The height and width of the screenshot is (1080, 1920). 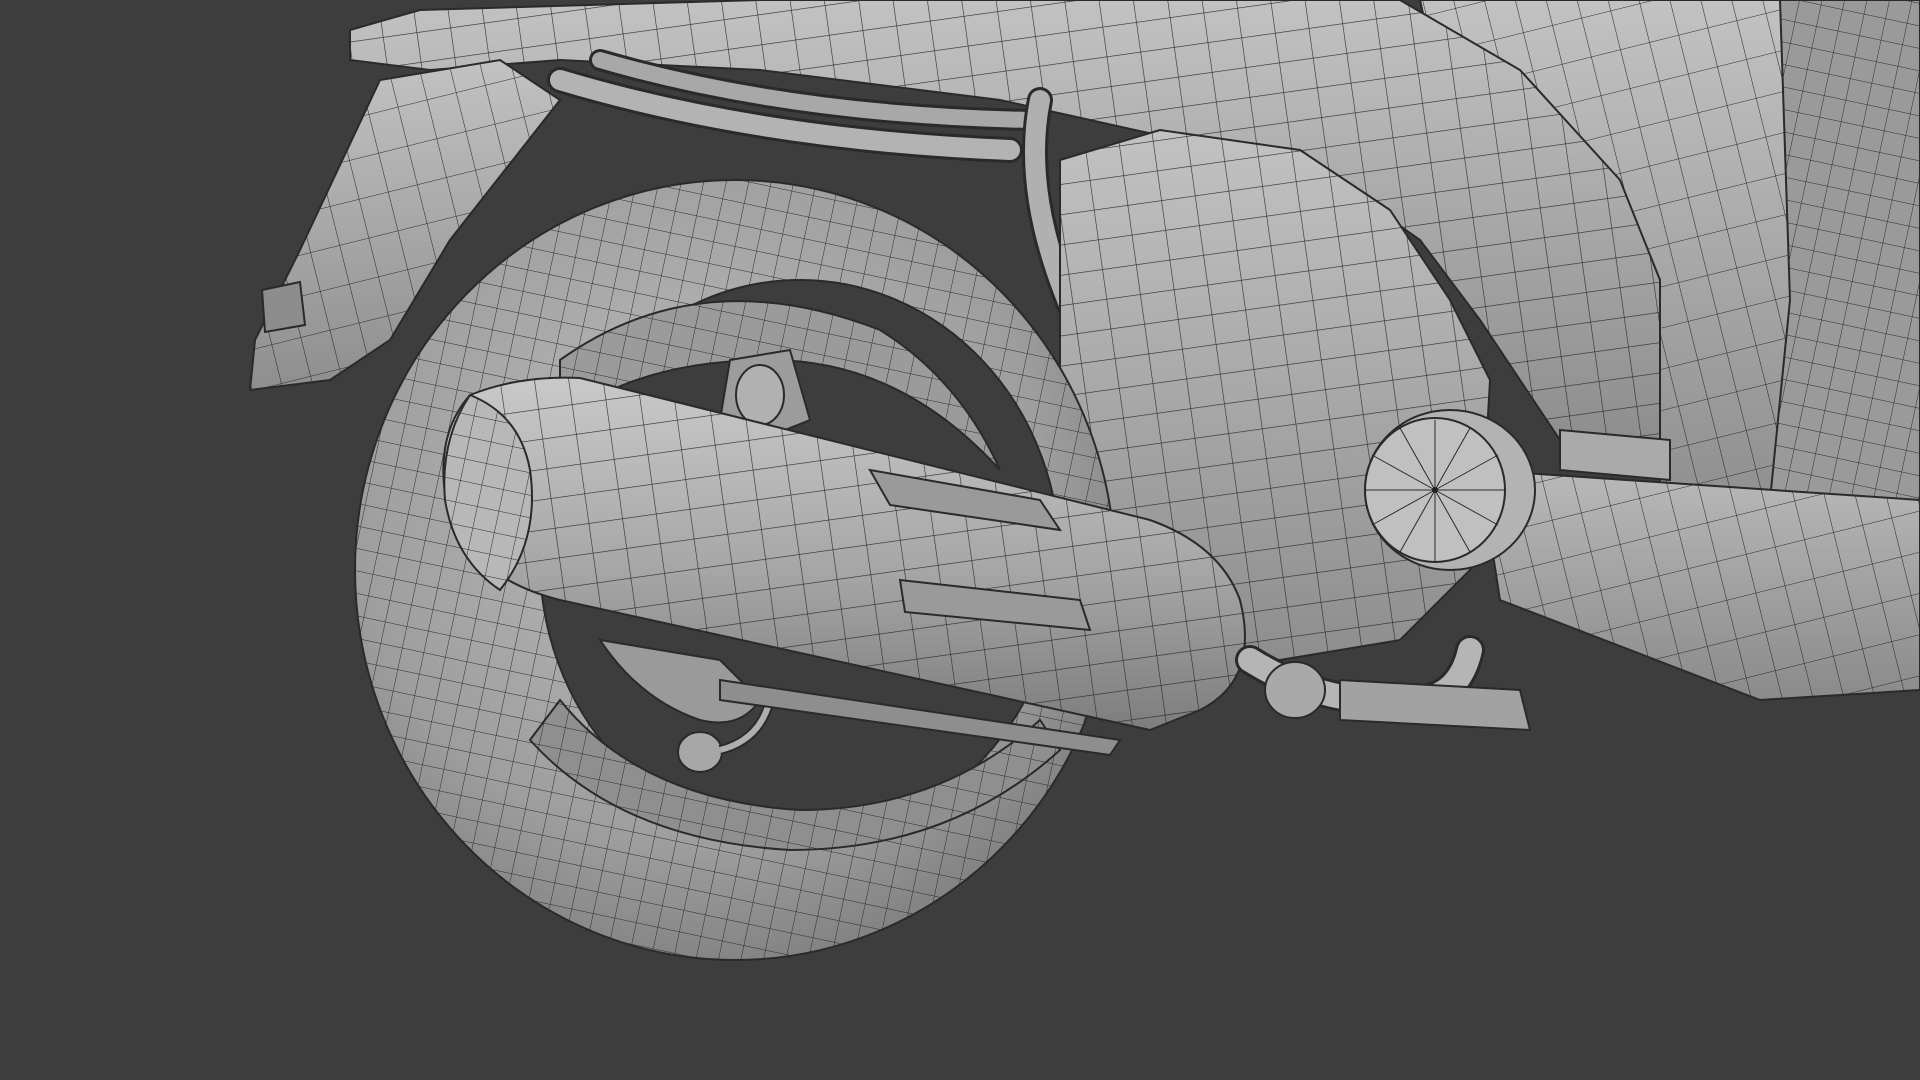 I want to click on engine-cover-boss, so click(x=1450, y=490).